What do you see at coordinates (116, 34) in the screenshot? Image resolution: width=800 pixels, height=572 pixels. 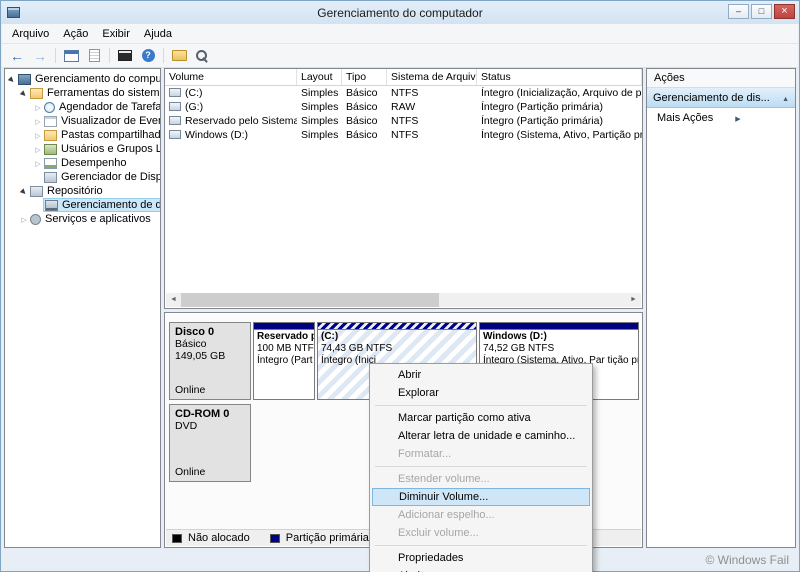 I see `menu-exibir: Exibir` at bounding box center [116, 34].